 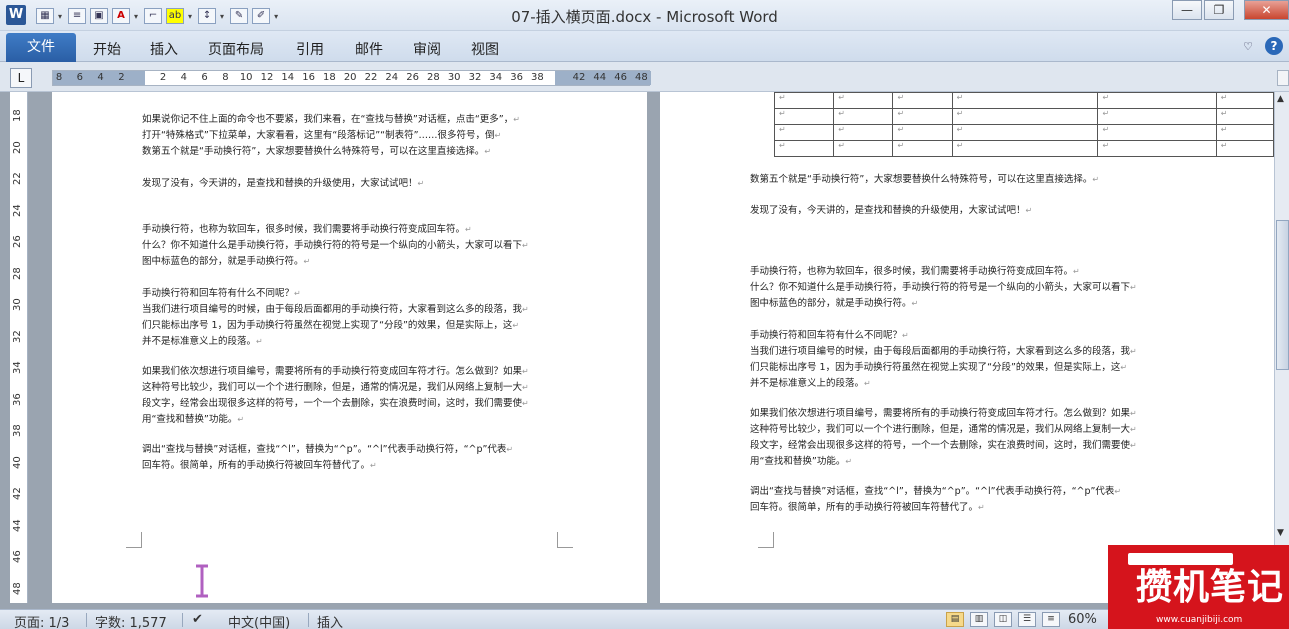 I want to click on word-count: 字数: 1,577, so click(x=131, y=620).